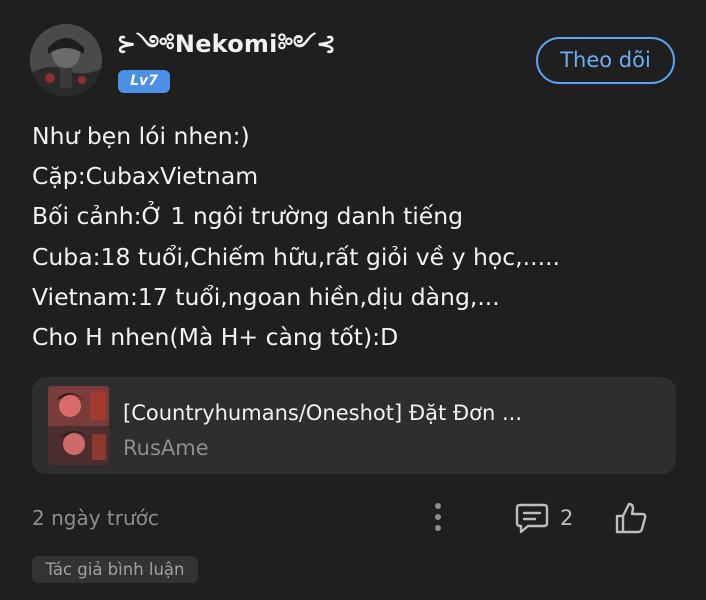  Describe the element at coordinates (532, 518) in the screenshot. I see `comment-icon` at that location.